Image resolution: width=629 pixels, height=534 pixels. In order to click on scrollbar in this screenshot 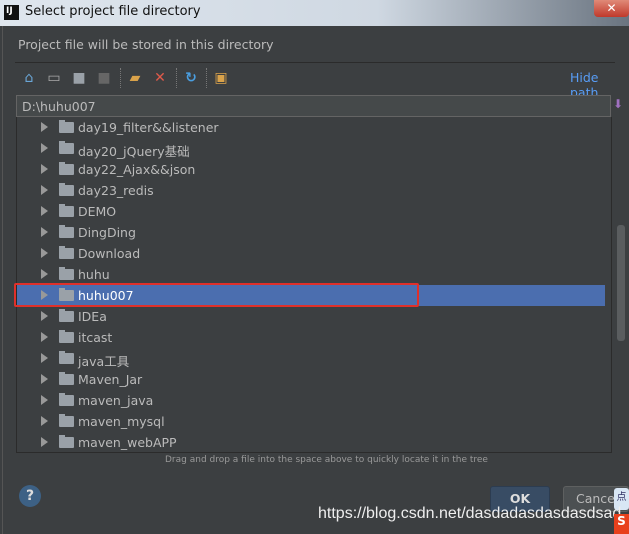, I will do `click(621, 283)`.